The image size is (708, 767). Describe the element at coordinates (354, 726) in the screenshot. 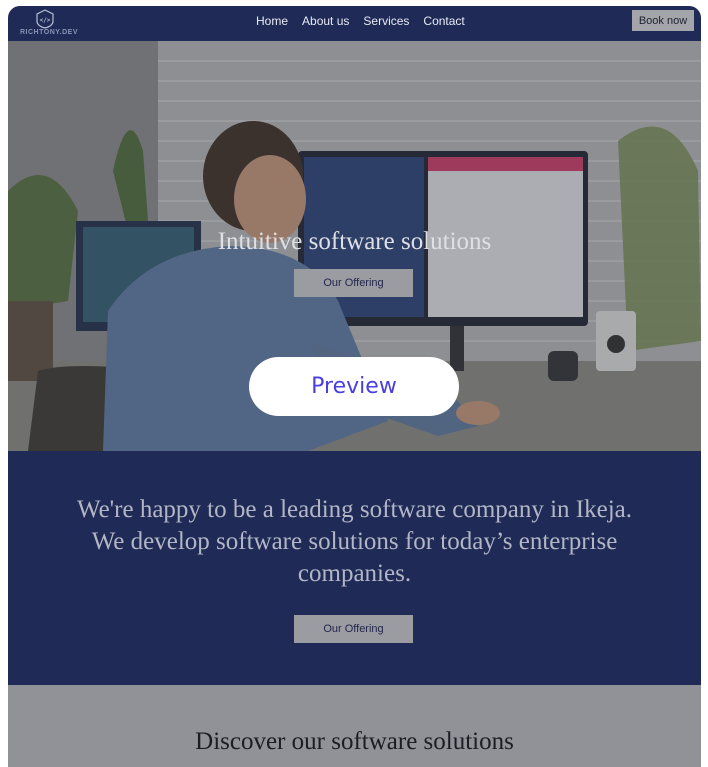

I see `discover-section: Discover our software solutions` at that location.